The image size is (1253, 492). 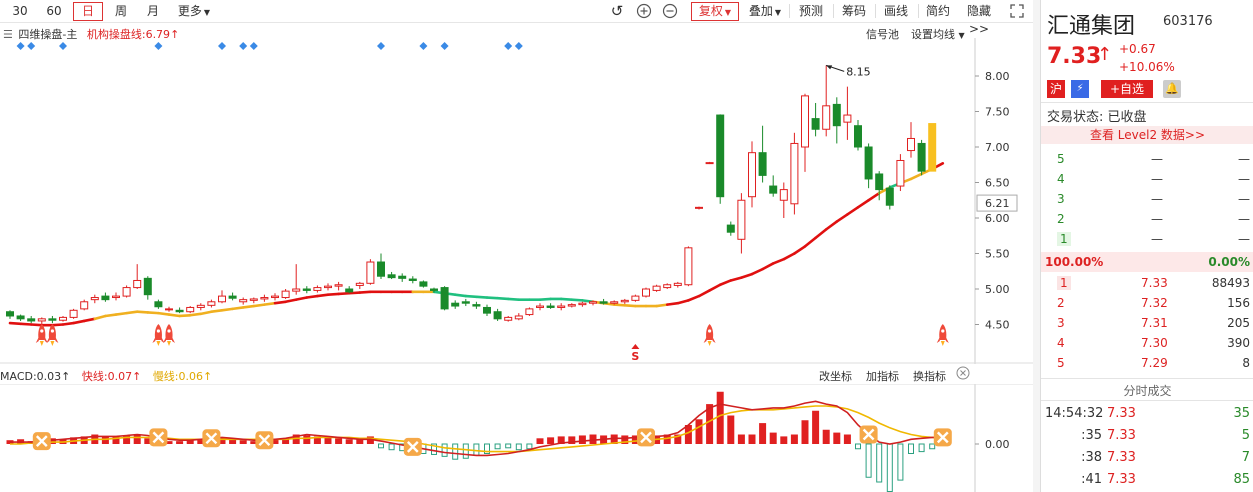 What do you see at coordinates (765, 11) in the screenshot?
I see `overlay-dropdown: 叠加 ▼` at bounding box center [765, 11].